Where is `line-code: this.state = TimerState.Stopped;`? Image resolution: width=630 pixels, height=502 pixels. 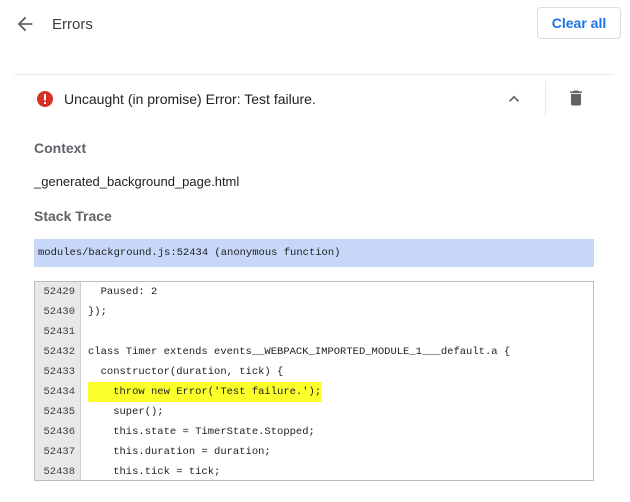
line-code: this.state = TimerState.Stopped; is located at coordinates (201, 432).